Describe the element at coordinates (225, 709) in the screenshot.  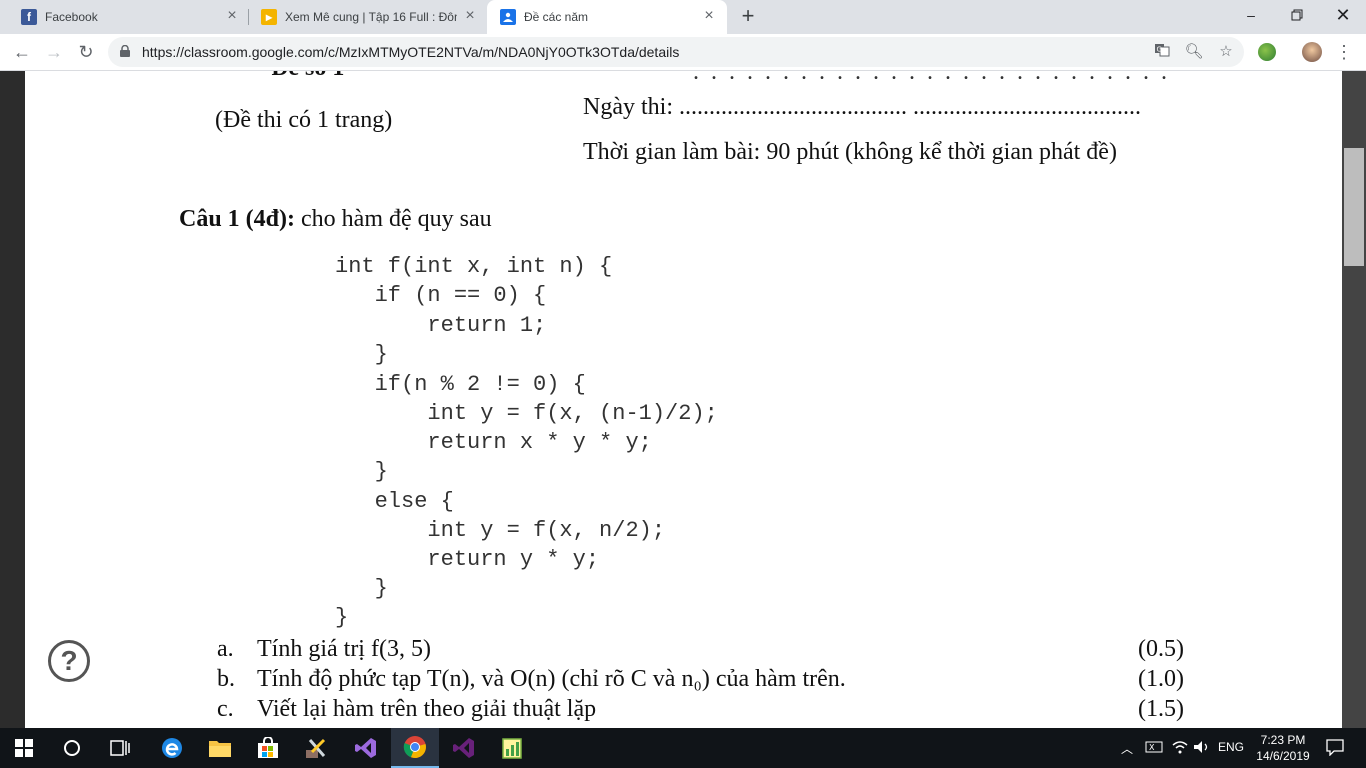
I see `item-label: c.` at that location.